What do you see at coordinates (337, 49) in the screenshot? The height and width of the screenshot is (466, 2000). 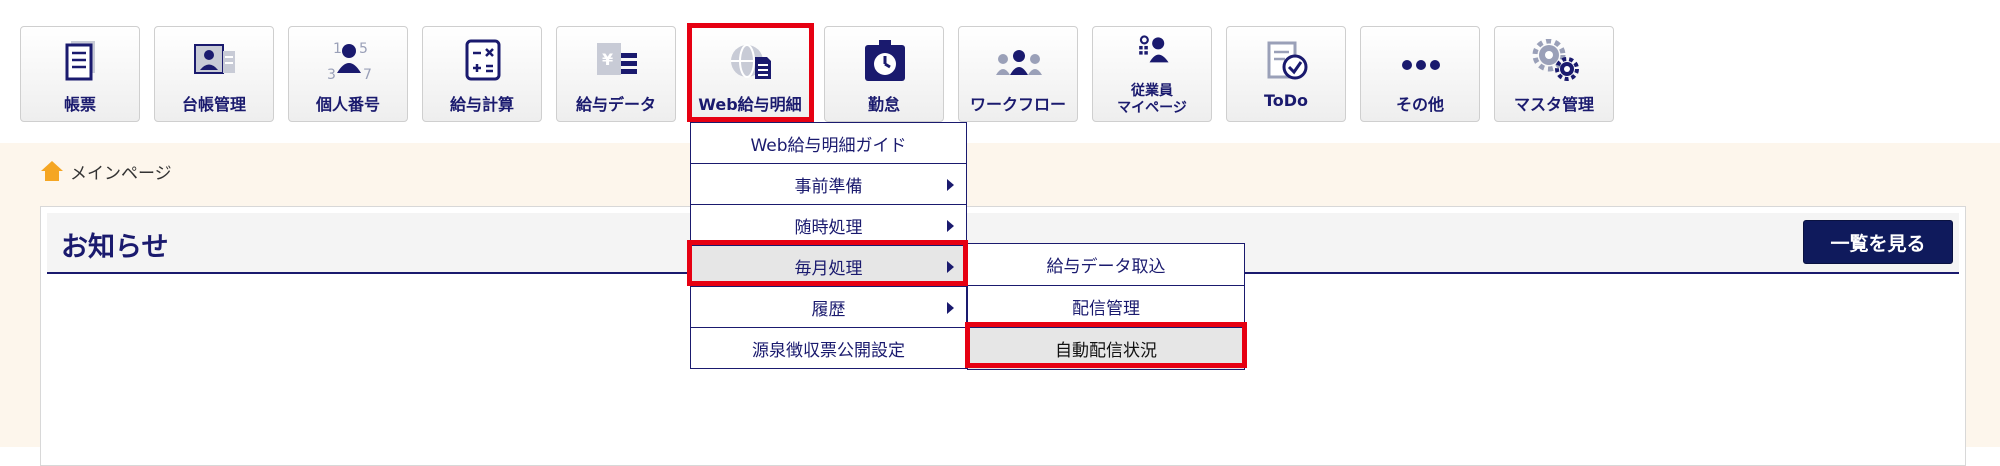 I see `svg-text: 1` at bounding box center [337, 49].